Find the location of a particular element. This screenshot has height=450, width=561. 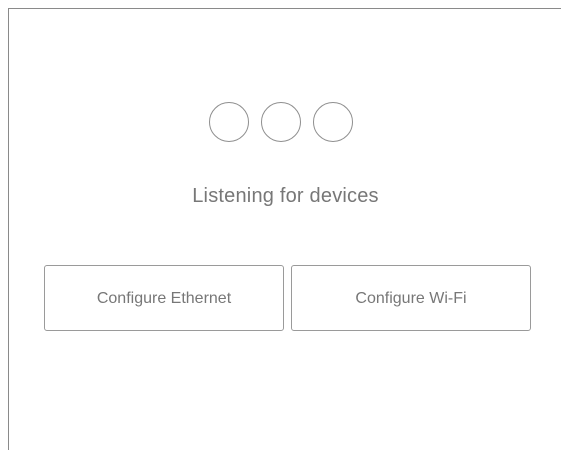

configure-wifi-button: Configure Wi-Fi is located at coordinates (411, 298).